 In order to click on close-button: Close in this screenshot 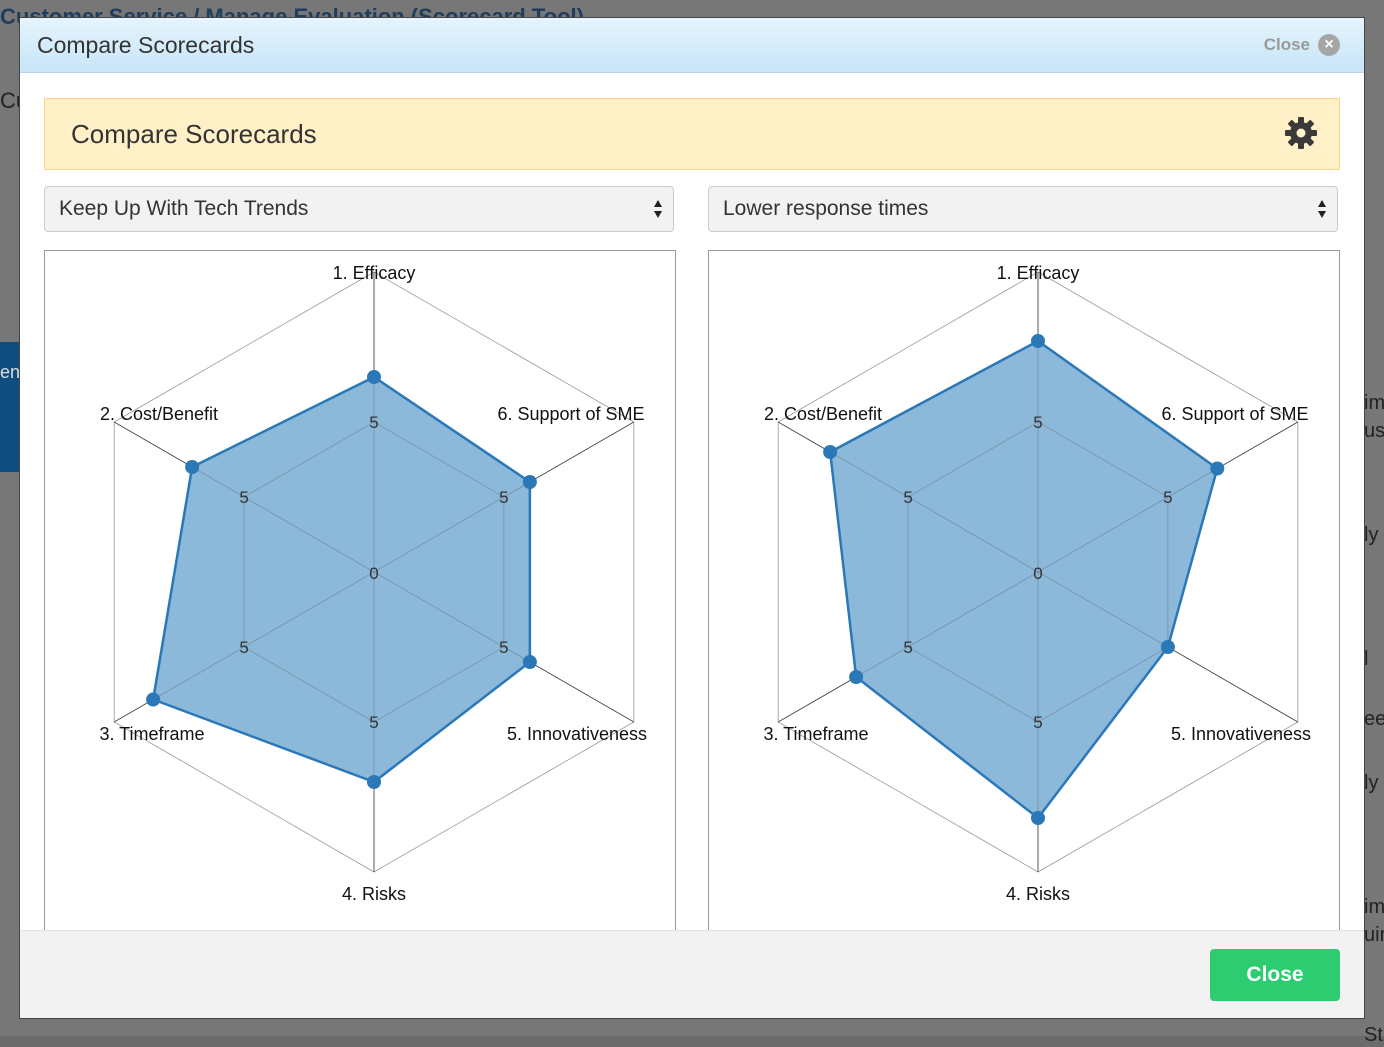, I will do `click(1275, 975)`.